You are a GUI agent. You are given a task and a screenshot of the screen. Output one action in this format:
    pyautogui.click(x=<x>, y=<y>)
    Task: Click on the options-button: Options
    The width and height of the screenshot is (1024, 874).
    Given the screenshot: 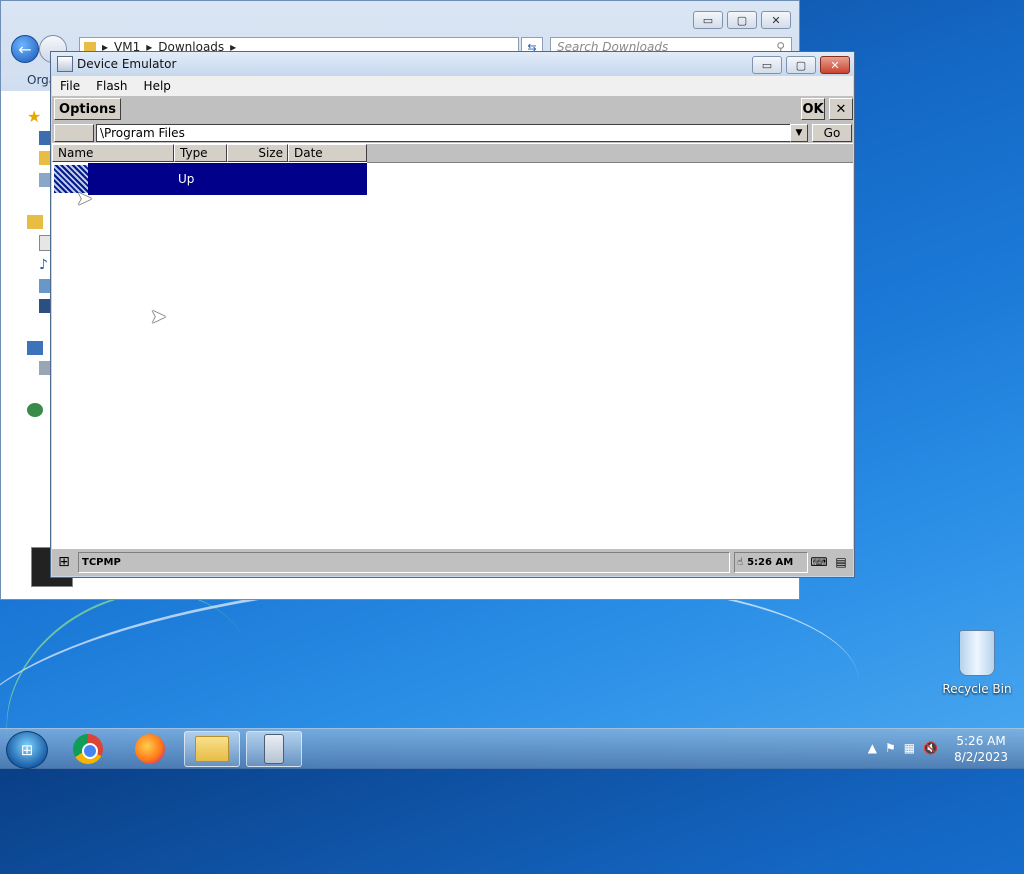 What is the action you would take?
    pyautogui.click(x=87, y=109)
    